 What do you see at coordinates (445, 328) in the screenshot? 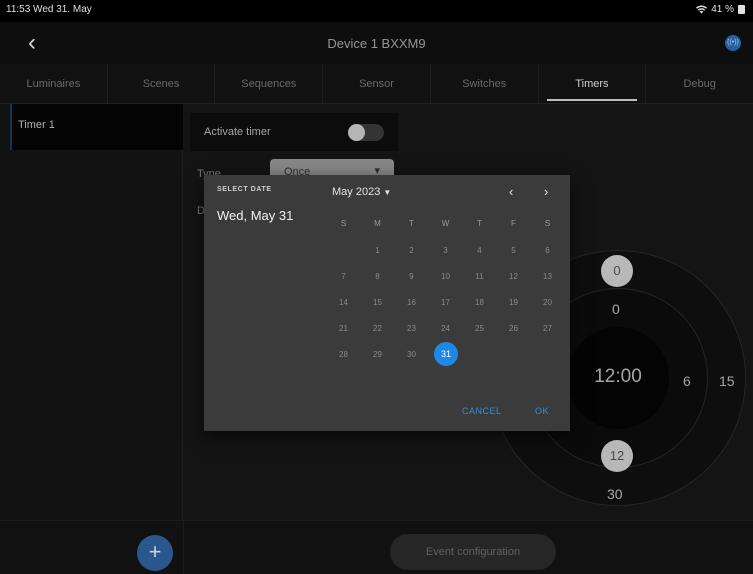
I see `calendar-day: 24` at bounding box center [445, 328].